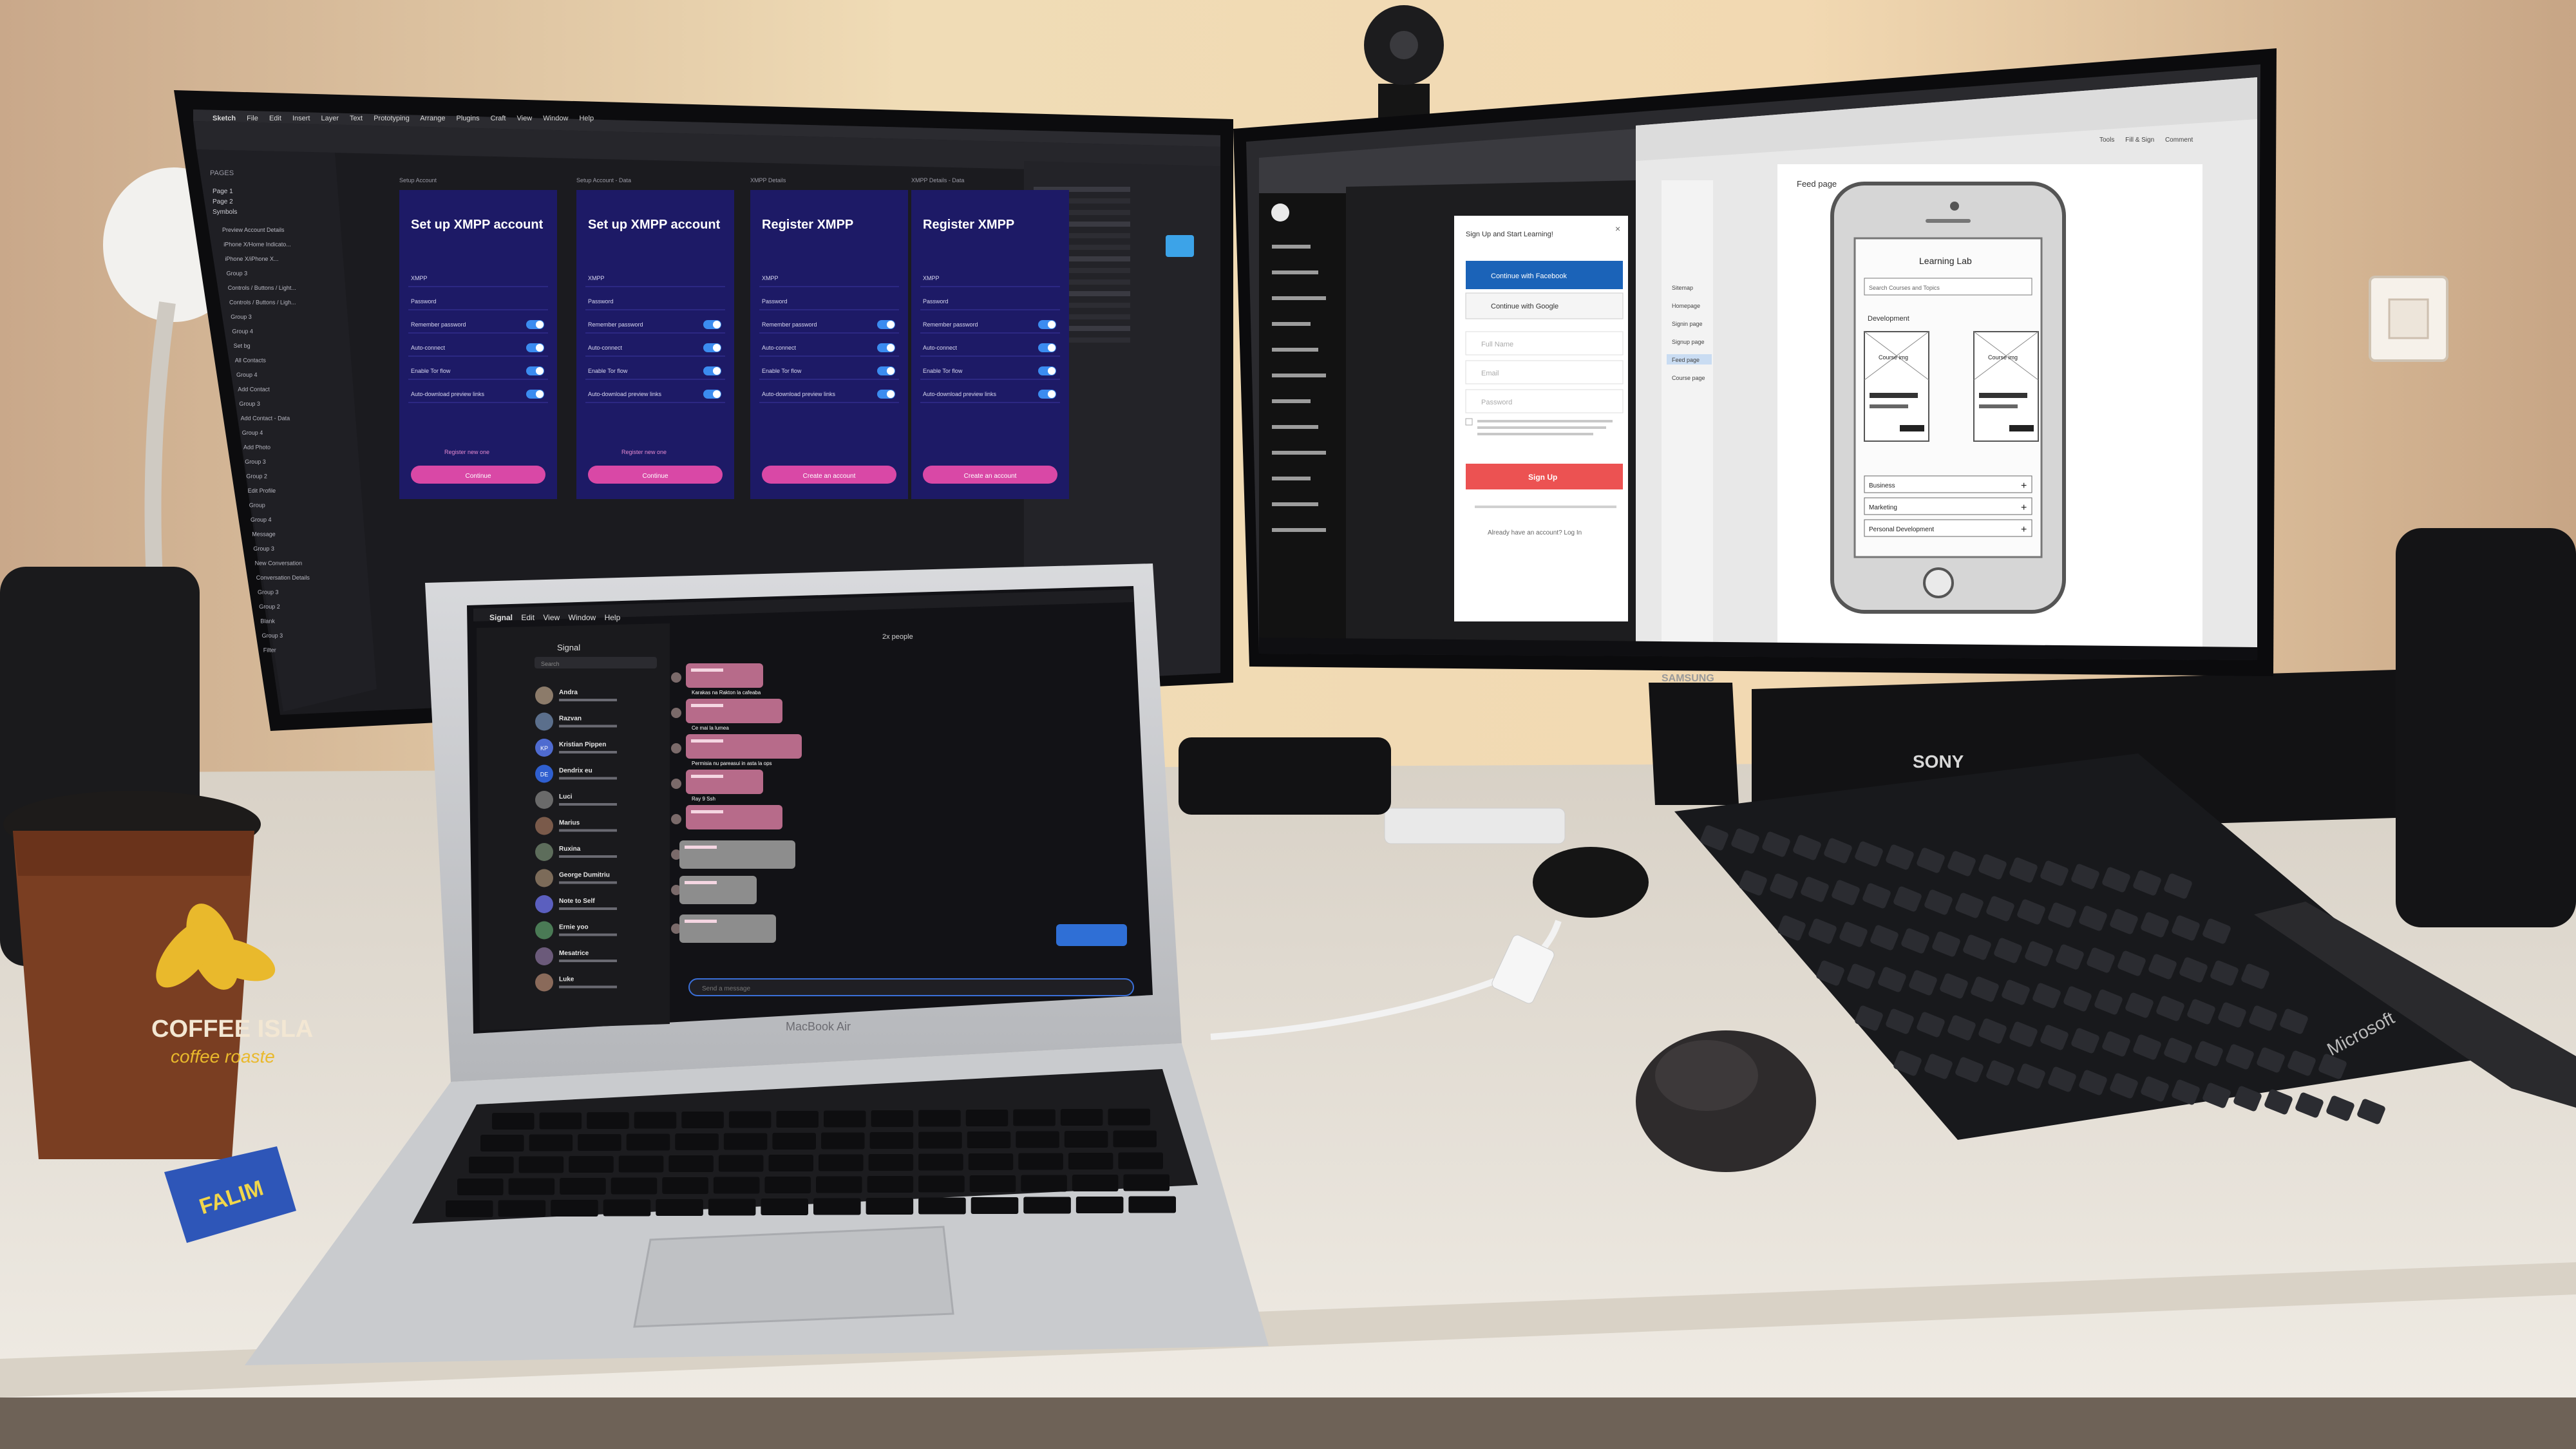 The height and width of the screenshot is (1449, 2576). What do you see at coordinates (582, 745) in the screenshot?
I see `conversation-name: Kristian Pippen` at bounding box center [582, 745].